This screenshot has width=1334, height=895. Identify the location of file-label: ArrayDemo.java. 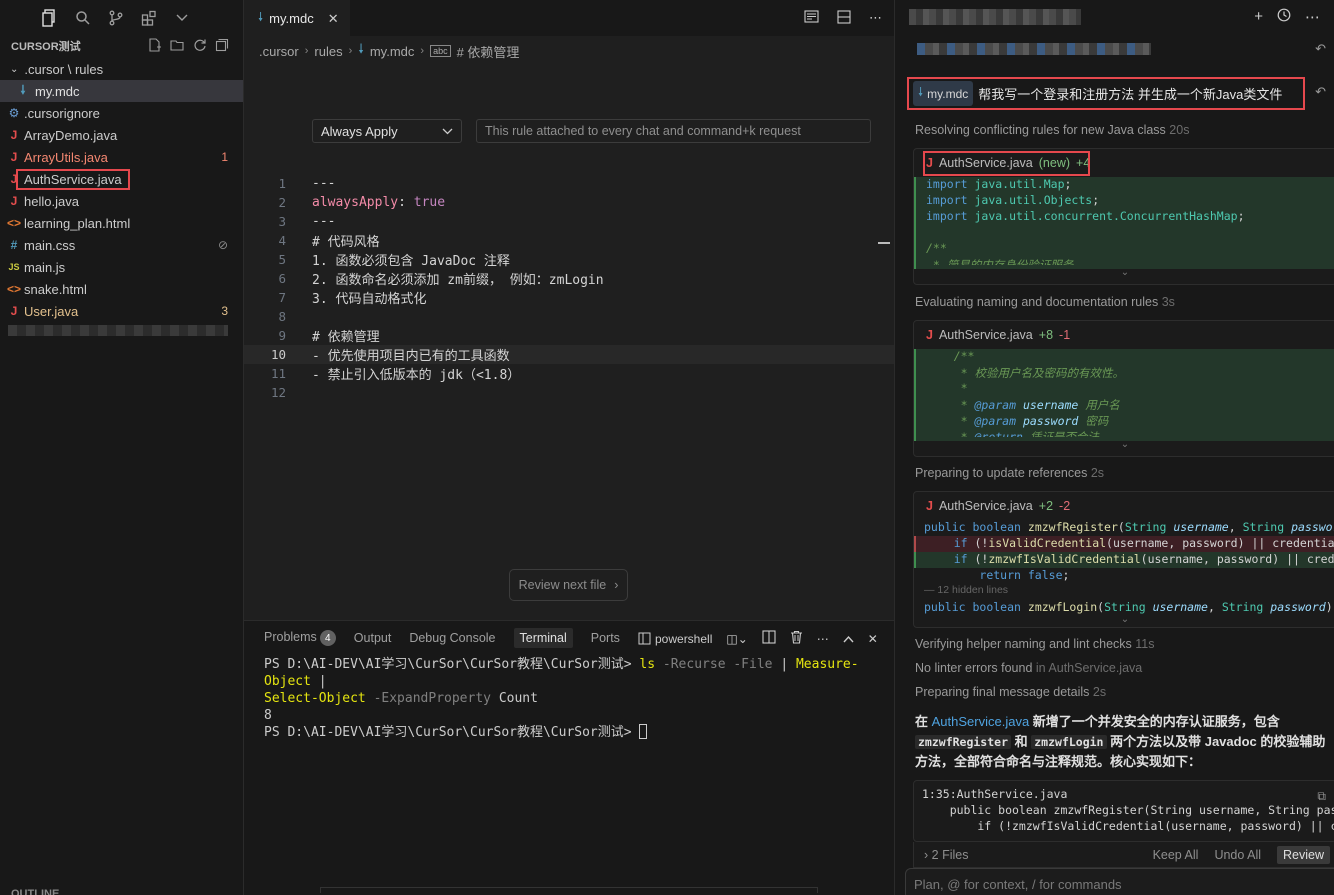
(71, 135).